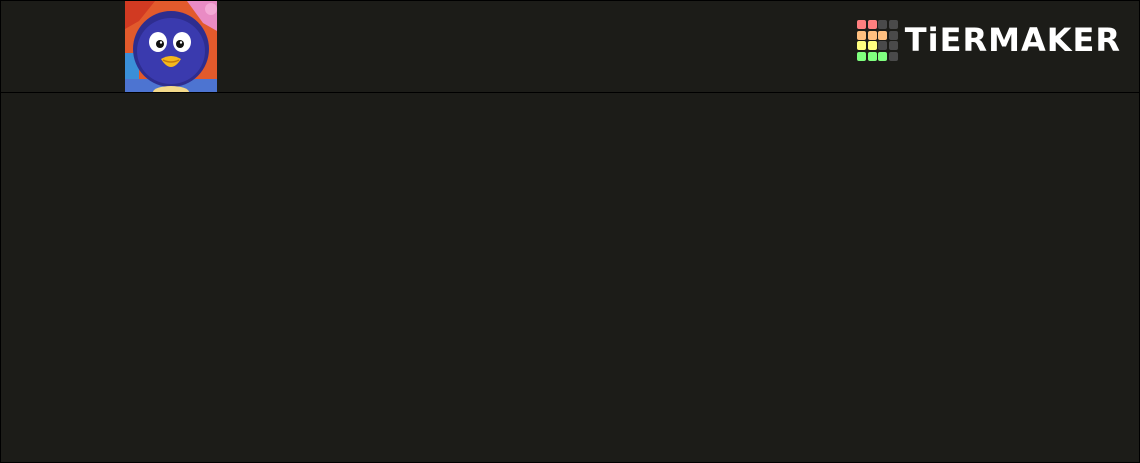 The width and height of the screenshot is (1140, 463). What do you see at coordinates (63, 46) in the screenshot?
I see `tier-label` at bounding box center [63, 46].